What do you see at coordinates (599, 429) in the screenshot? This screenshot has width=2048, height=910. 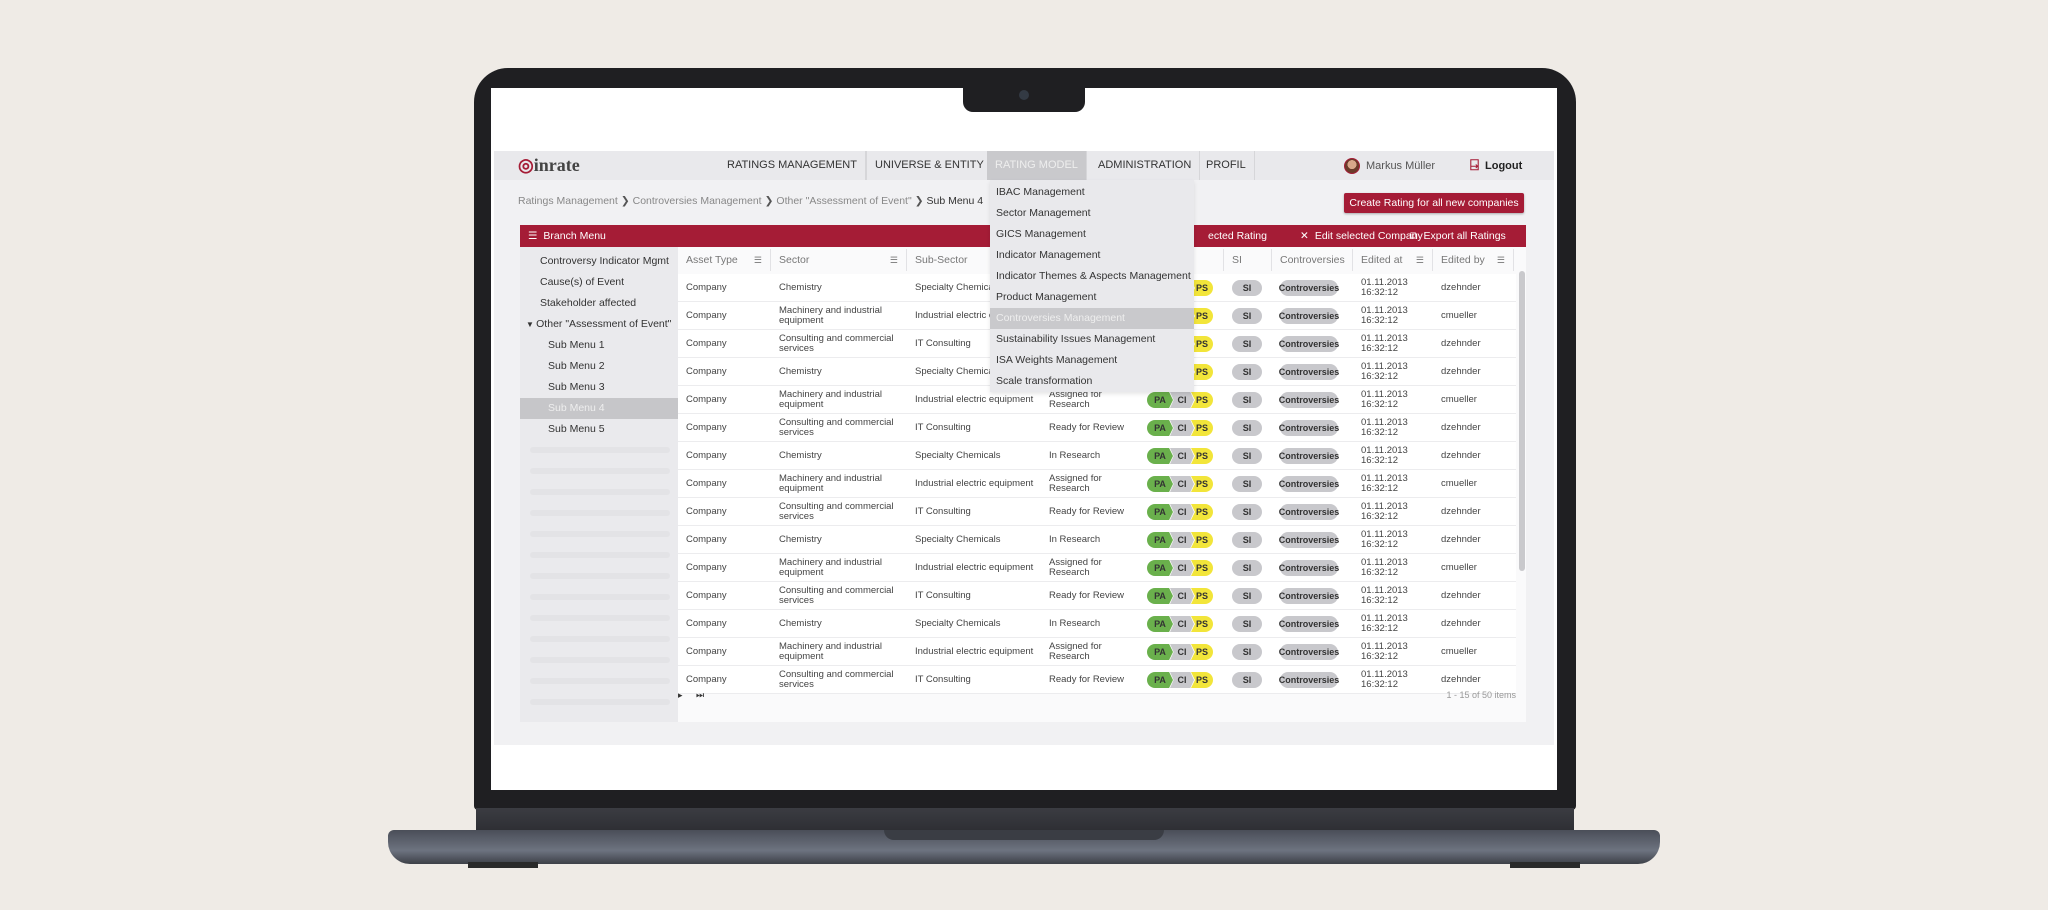 I see `left-menu-item: Sub Menu 5` at bounding box center [599, 429].